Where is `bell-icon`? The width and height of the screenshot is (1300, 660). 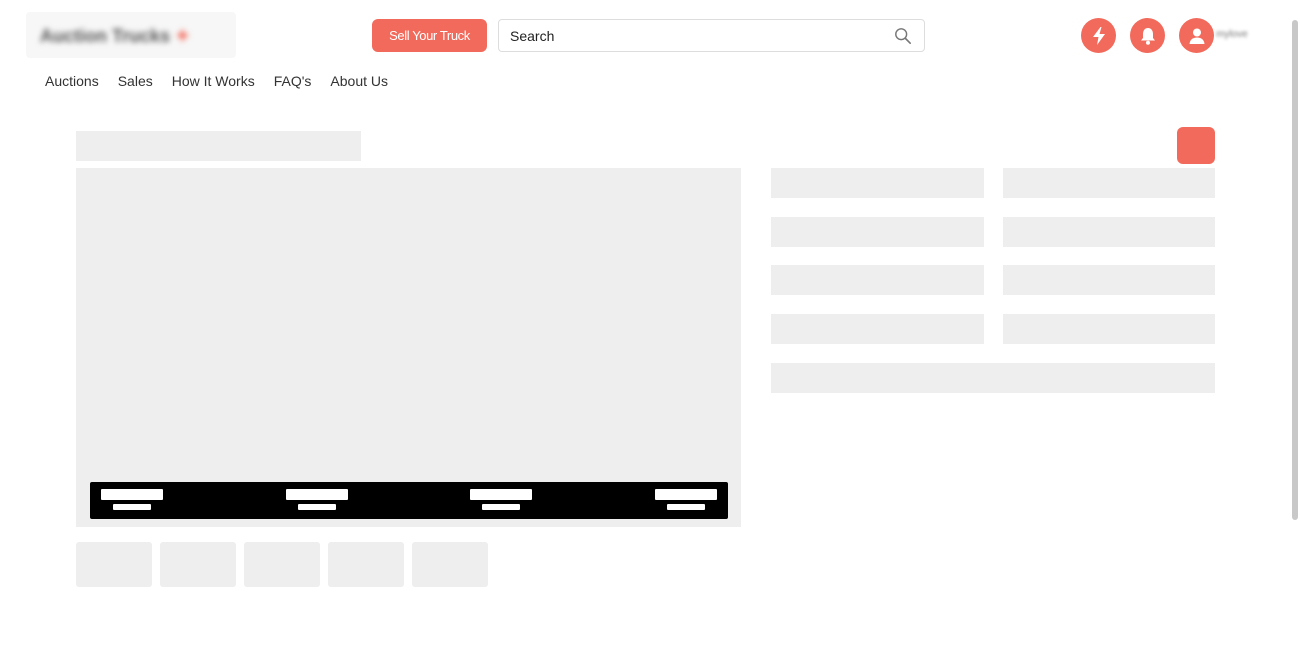
bell-icon is located at coordinates (1147, 35).